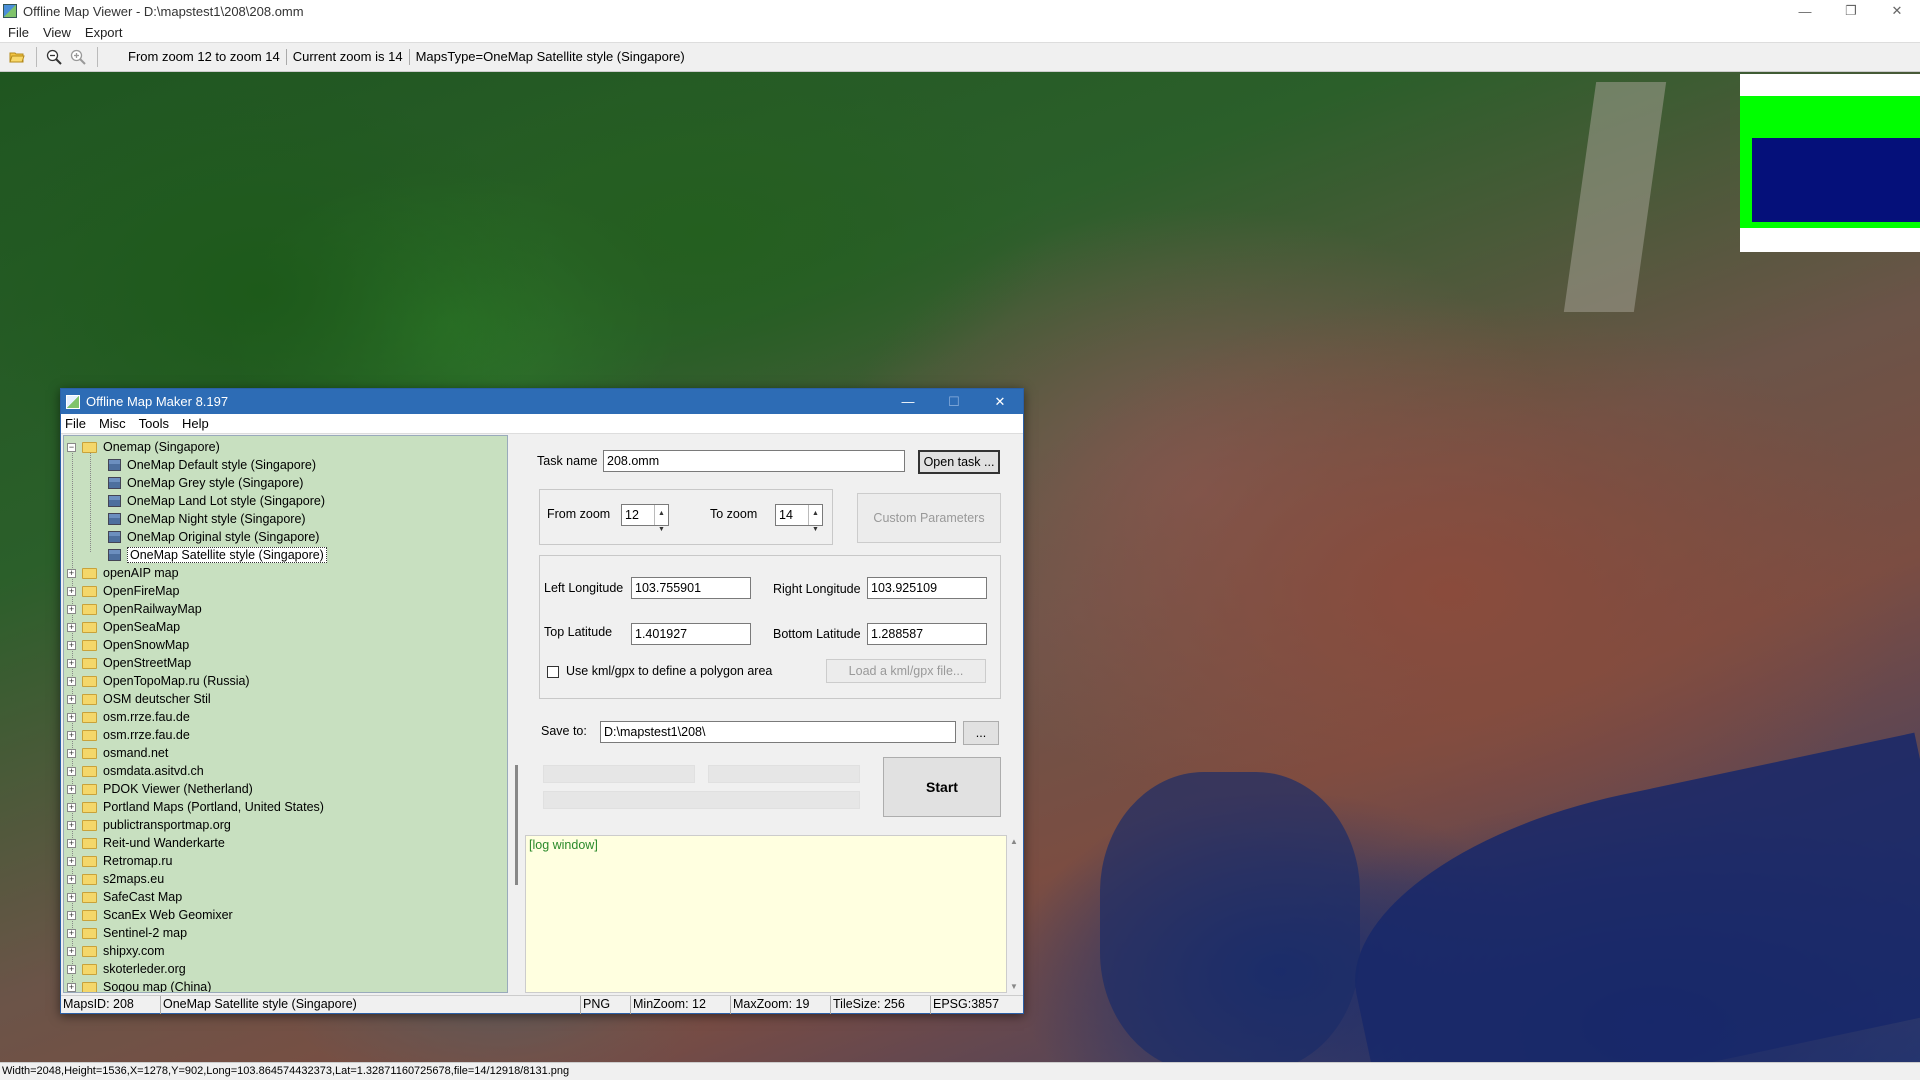 The image size is (1920, 1080). What do you see at coordinates (154, 423) in the screenshot?
I see `dialog-menu-tools: Tools` at bounding box center [154, 423].